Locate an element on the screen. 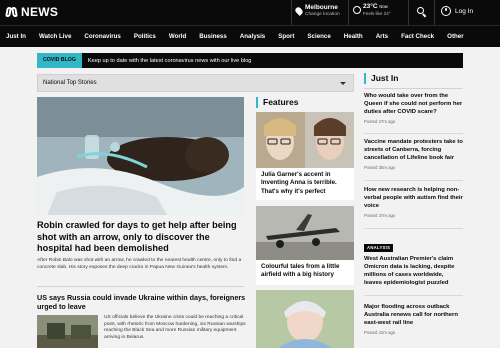 The width and height of the screenshot is (500, 348). weather-widget: 23°C Now Feels like 24° is located at coordinates (372, 10).